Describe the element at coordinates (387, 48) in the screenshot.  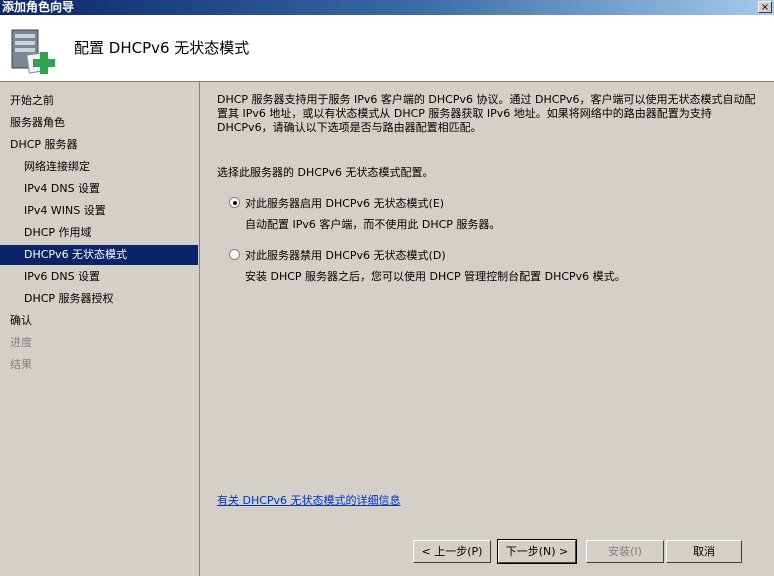
I see `wizard-header: 配置 DHCPv6 无状态模式` at that location.